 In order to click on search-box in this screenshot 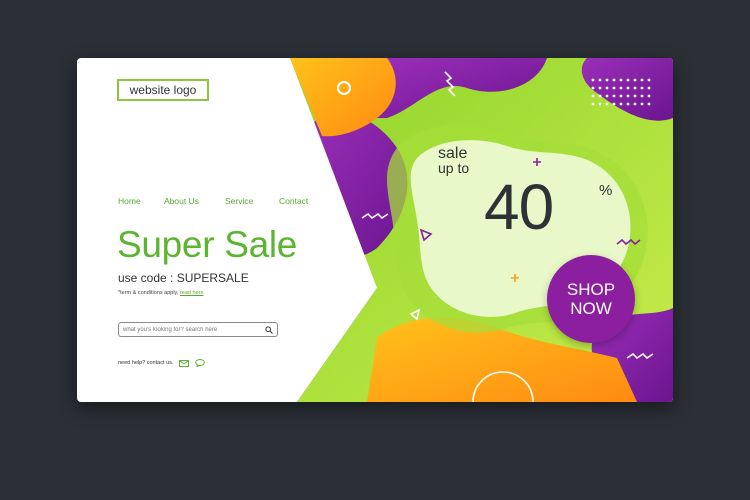, I will do `click(198, 329)`.